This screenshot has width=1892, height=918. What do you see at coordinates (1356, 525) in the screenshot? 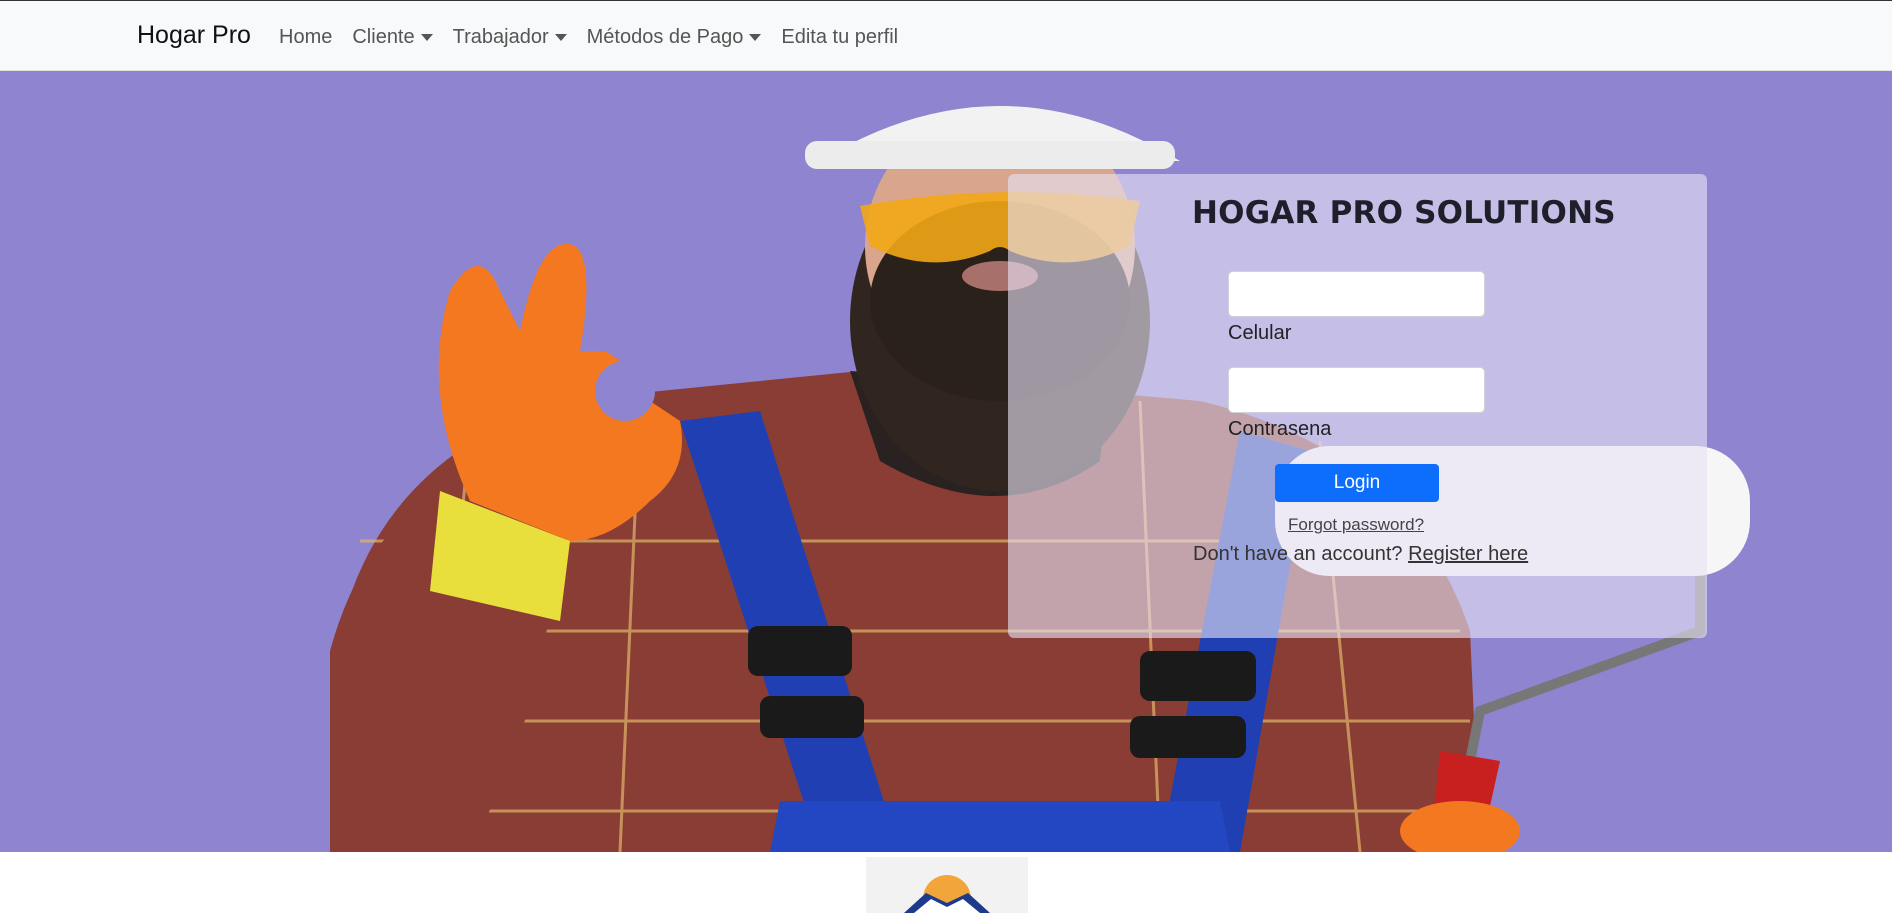
I see `forgot-password-link: Forgot password?` at bounding box center [1356, 525].